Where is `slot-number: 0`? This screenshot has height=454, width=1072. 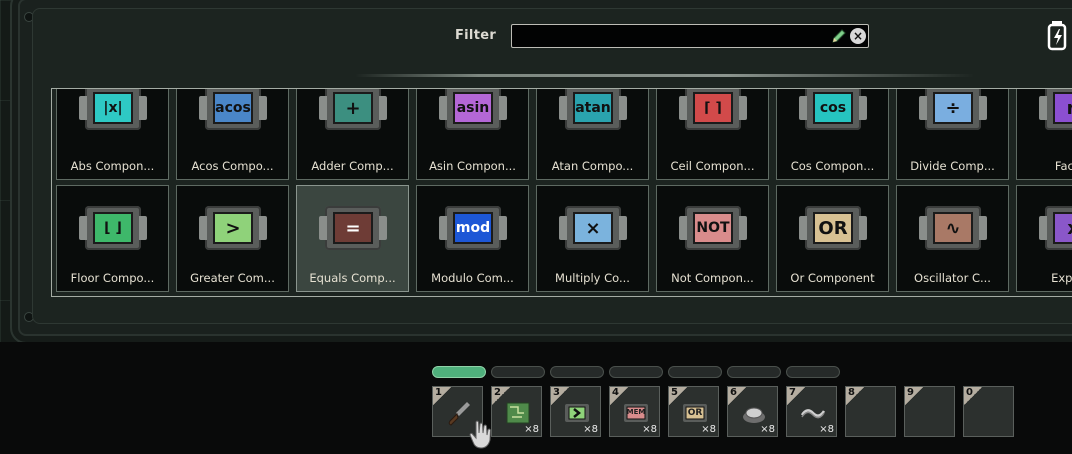
slot-number: 0 is located at coordinates (973, 396).